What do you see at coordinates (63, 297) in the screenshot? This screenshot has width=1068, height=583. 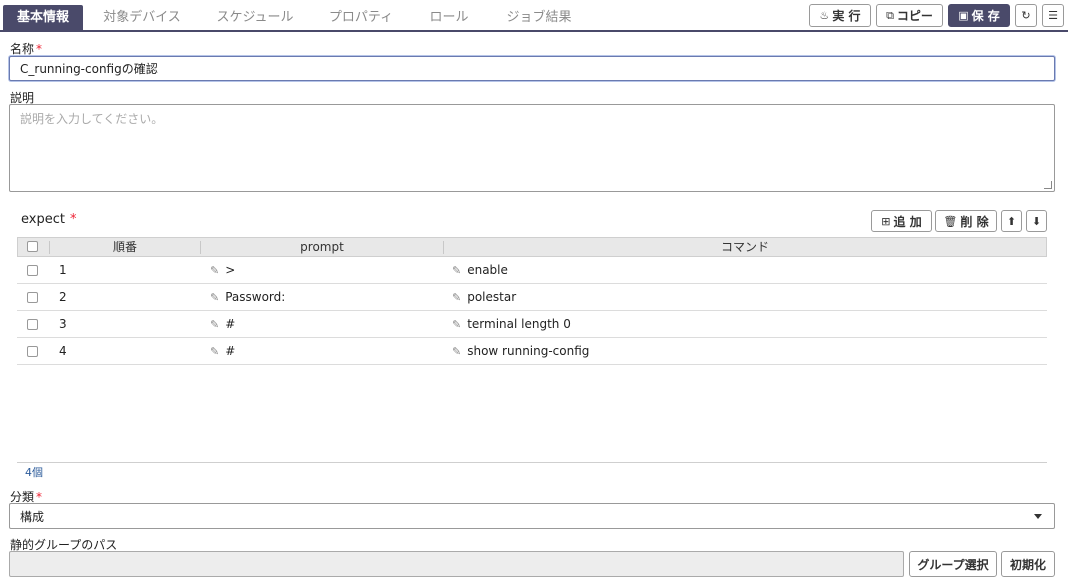 I see `row-order: 2` at bounding box center [63, 297].